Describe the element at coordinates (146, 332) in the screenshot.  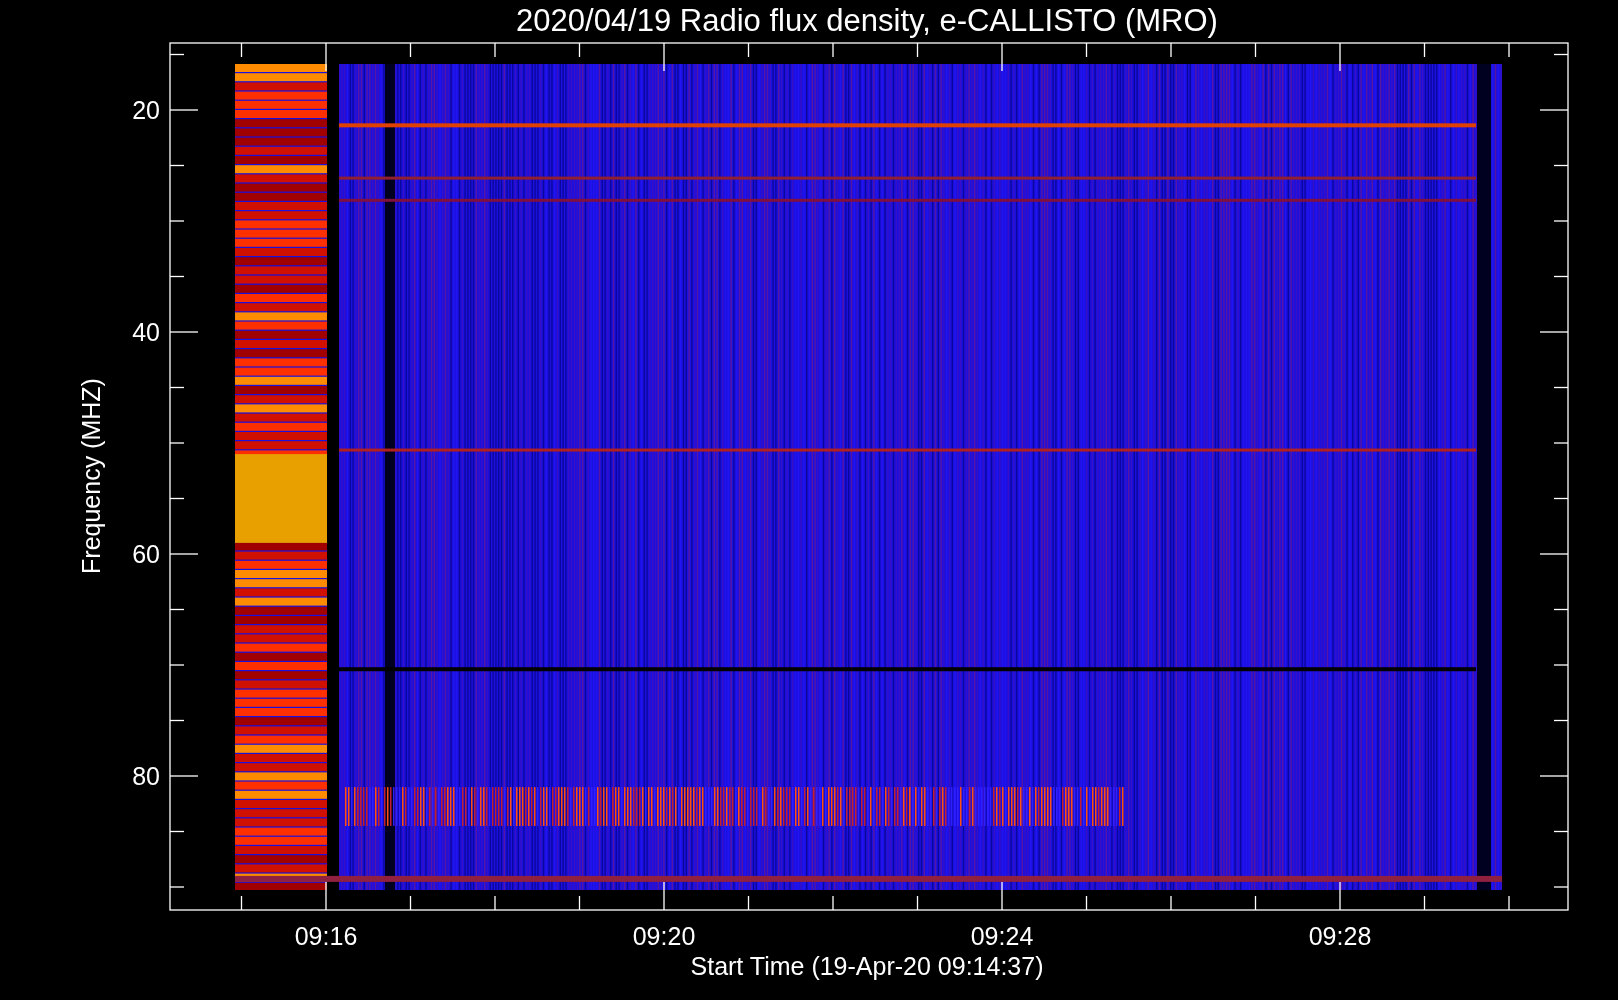
I see `y-tick-label: 40` at that location.